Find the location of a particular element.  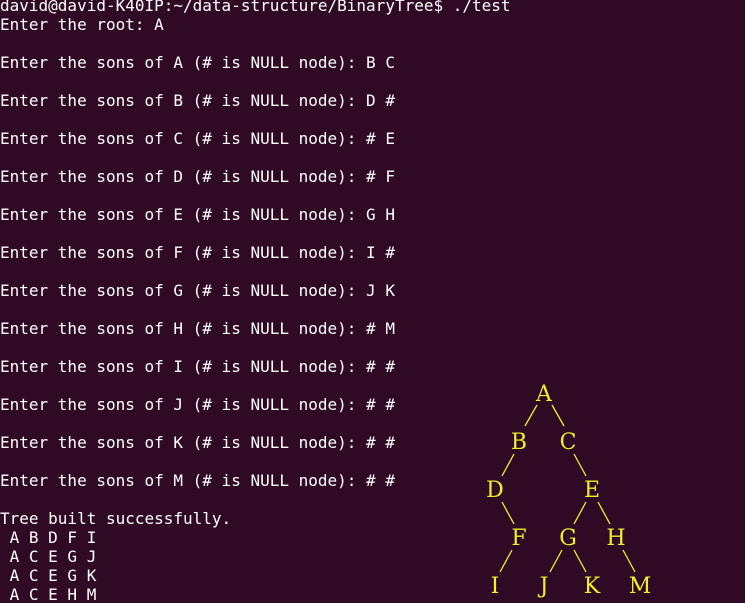

terminal-line: A C E H M is located at coordinates (48, 594).